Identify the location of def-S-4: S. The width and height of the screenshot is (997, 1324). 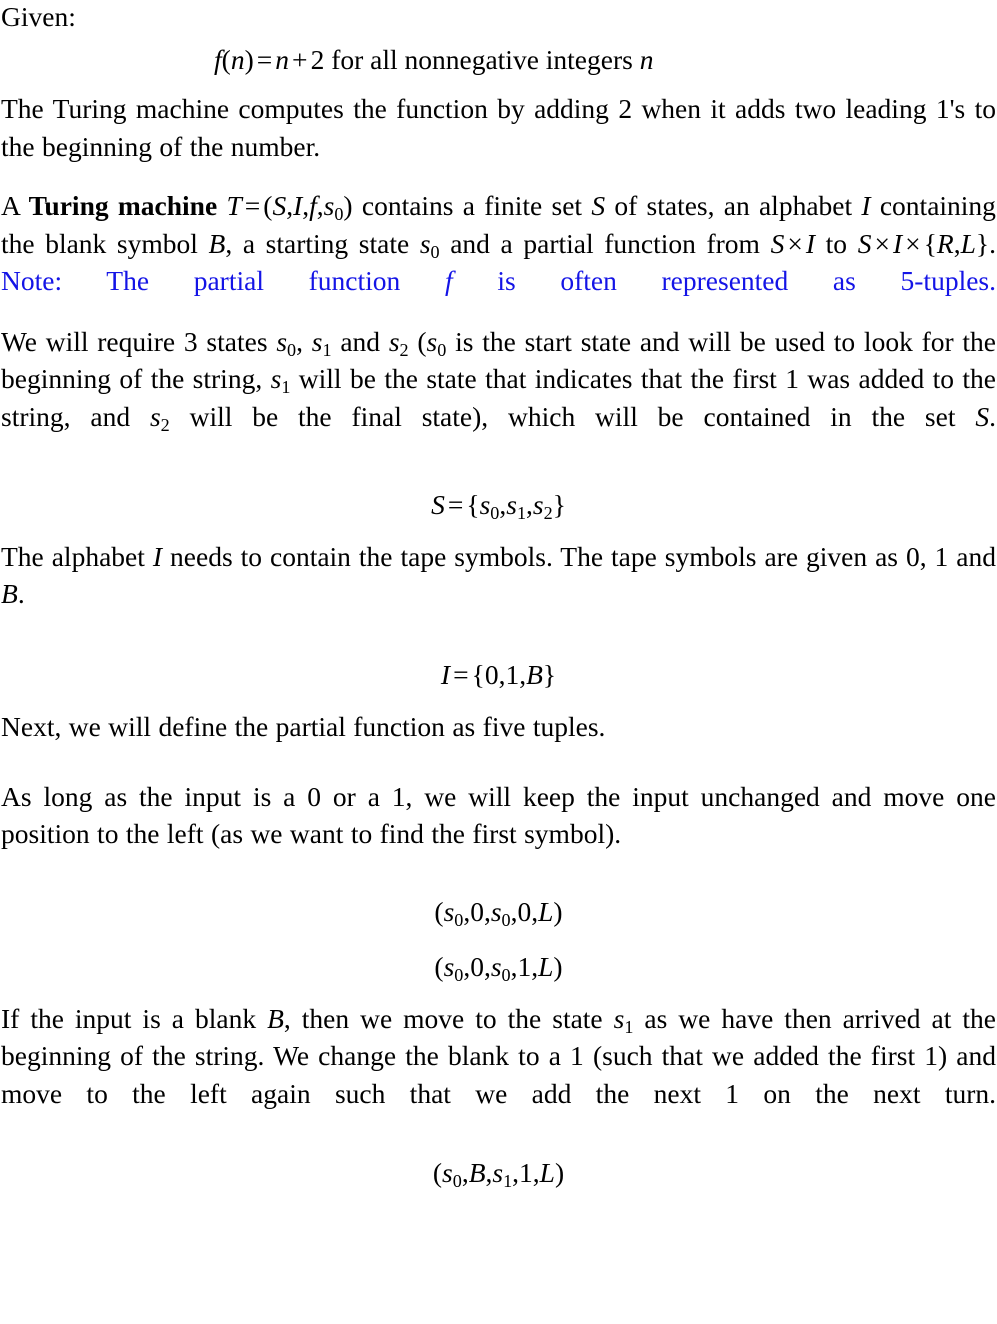
(864, 243).